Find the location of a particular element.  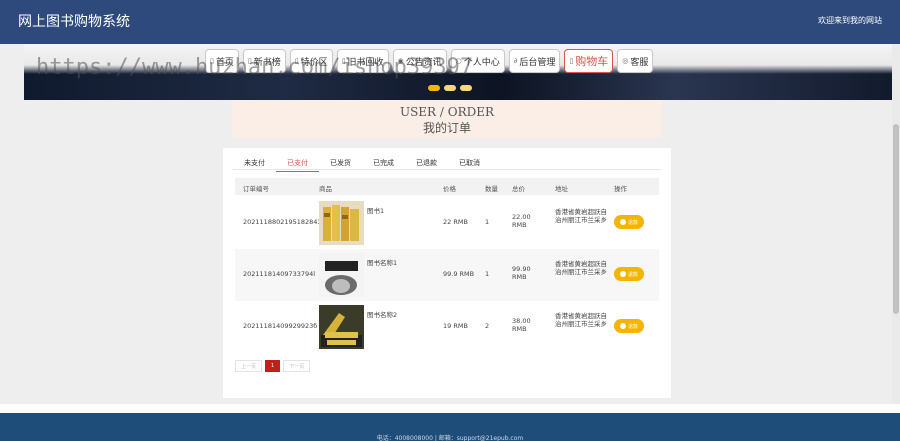

page-title-cn: 我的订单 is located at coordinates (446, 128).